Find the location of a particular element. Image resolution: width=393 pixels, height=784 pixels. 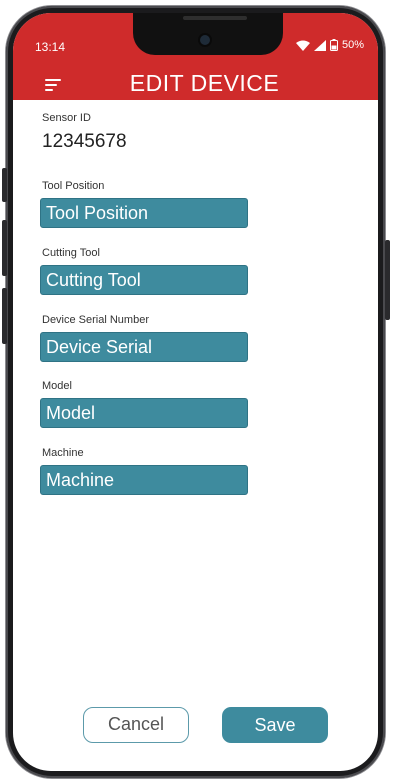

page-title: EDIT DEVICE is located at coordinates (204, 83).